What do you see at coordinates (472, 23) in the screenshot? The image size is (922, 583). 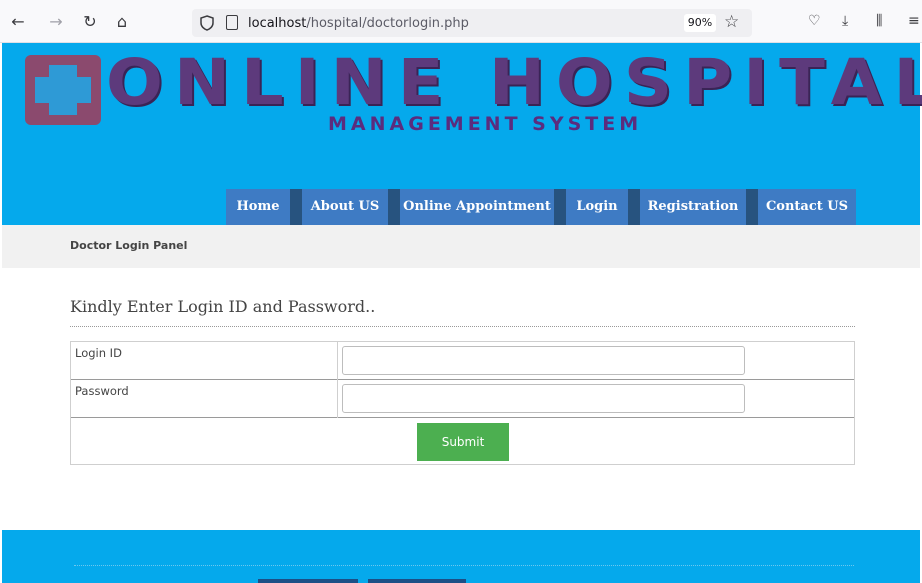 I see `address-bar: localhost/hospital/doctorlogin.php 90% ☆` at bounding box center [472, 23].